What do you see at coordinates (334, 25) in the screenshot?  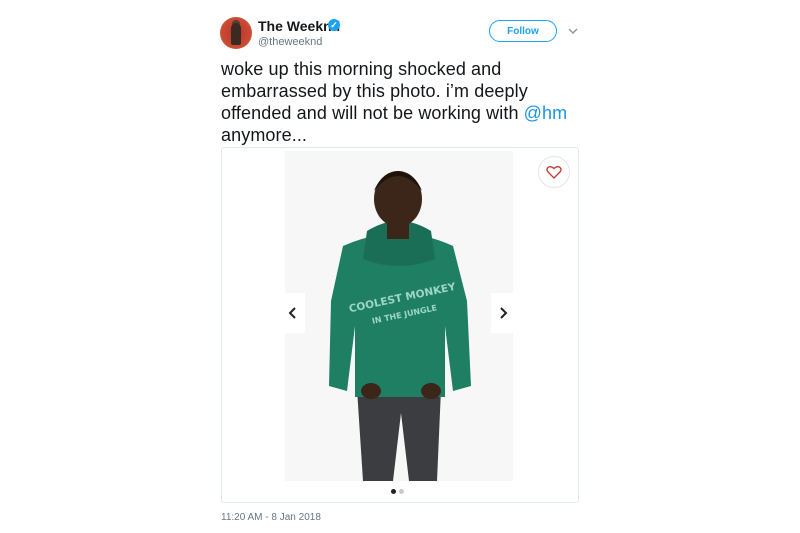 I see `verified-badge-icon: ✓` at bounding box center [334, 25].